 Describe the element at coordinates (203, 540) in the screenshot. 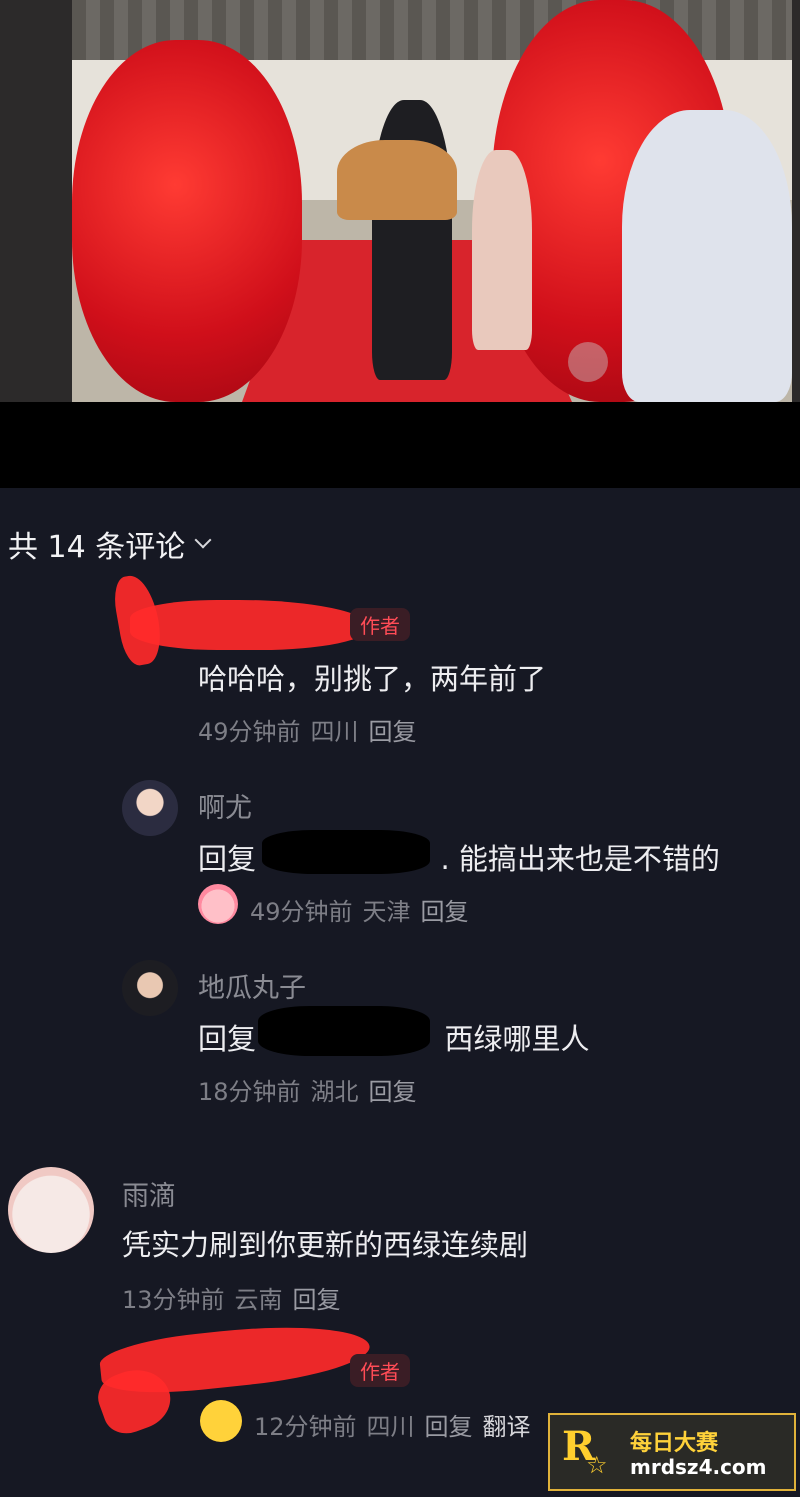

I see `chevron-down-icon` at that location.